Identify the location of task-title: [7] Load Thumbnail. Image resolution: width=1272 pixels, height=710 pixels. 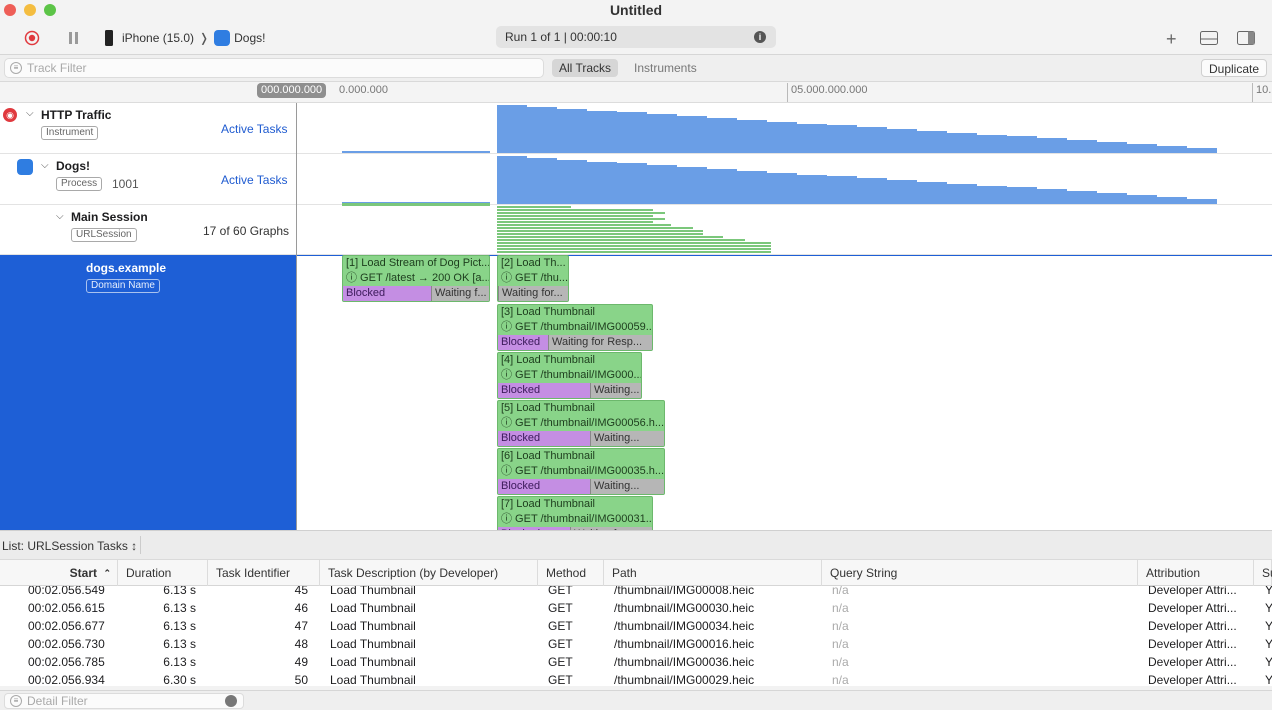
(548, 504).